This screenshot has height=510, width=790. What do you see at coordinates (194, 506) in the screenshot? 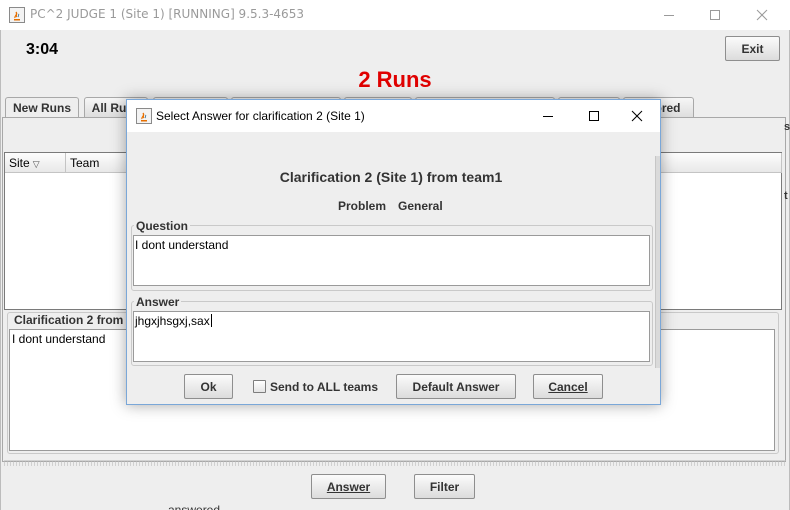
I see `status-text: answered` at bounding box center [194, 506].